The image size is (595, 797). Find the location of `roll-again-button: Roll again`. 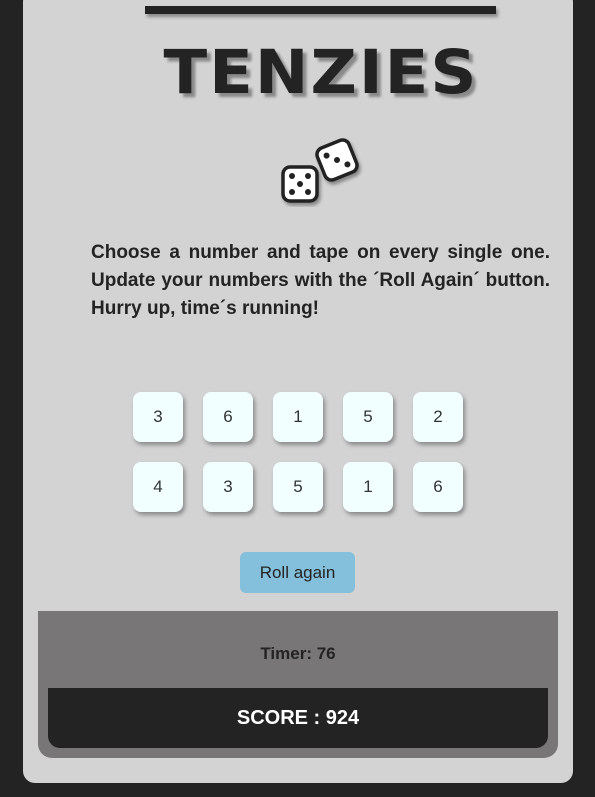

roll-again-button: Roll again is located at coordinates (297, 572).